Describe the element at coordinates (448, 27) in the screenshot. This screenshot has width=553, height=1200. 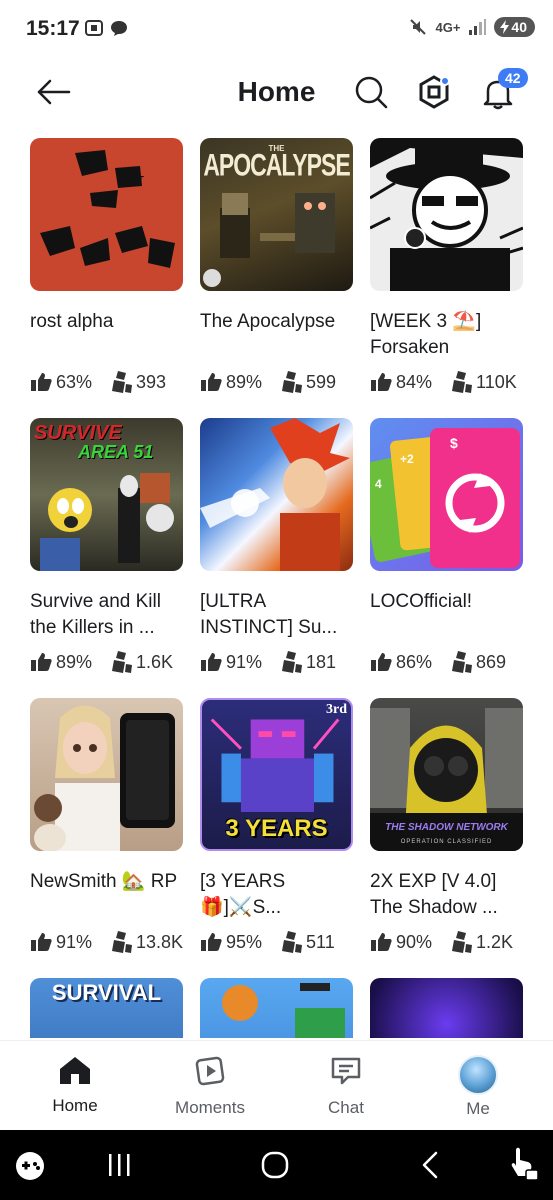
I see `network-type: 4G+` at that location.